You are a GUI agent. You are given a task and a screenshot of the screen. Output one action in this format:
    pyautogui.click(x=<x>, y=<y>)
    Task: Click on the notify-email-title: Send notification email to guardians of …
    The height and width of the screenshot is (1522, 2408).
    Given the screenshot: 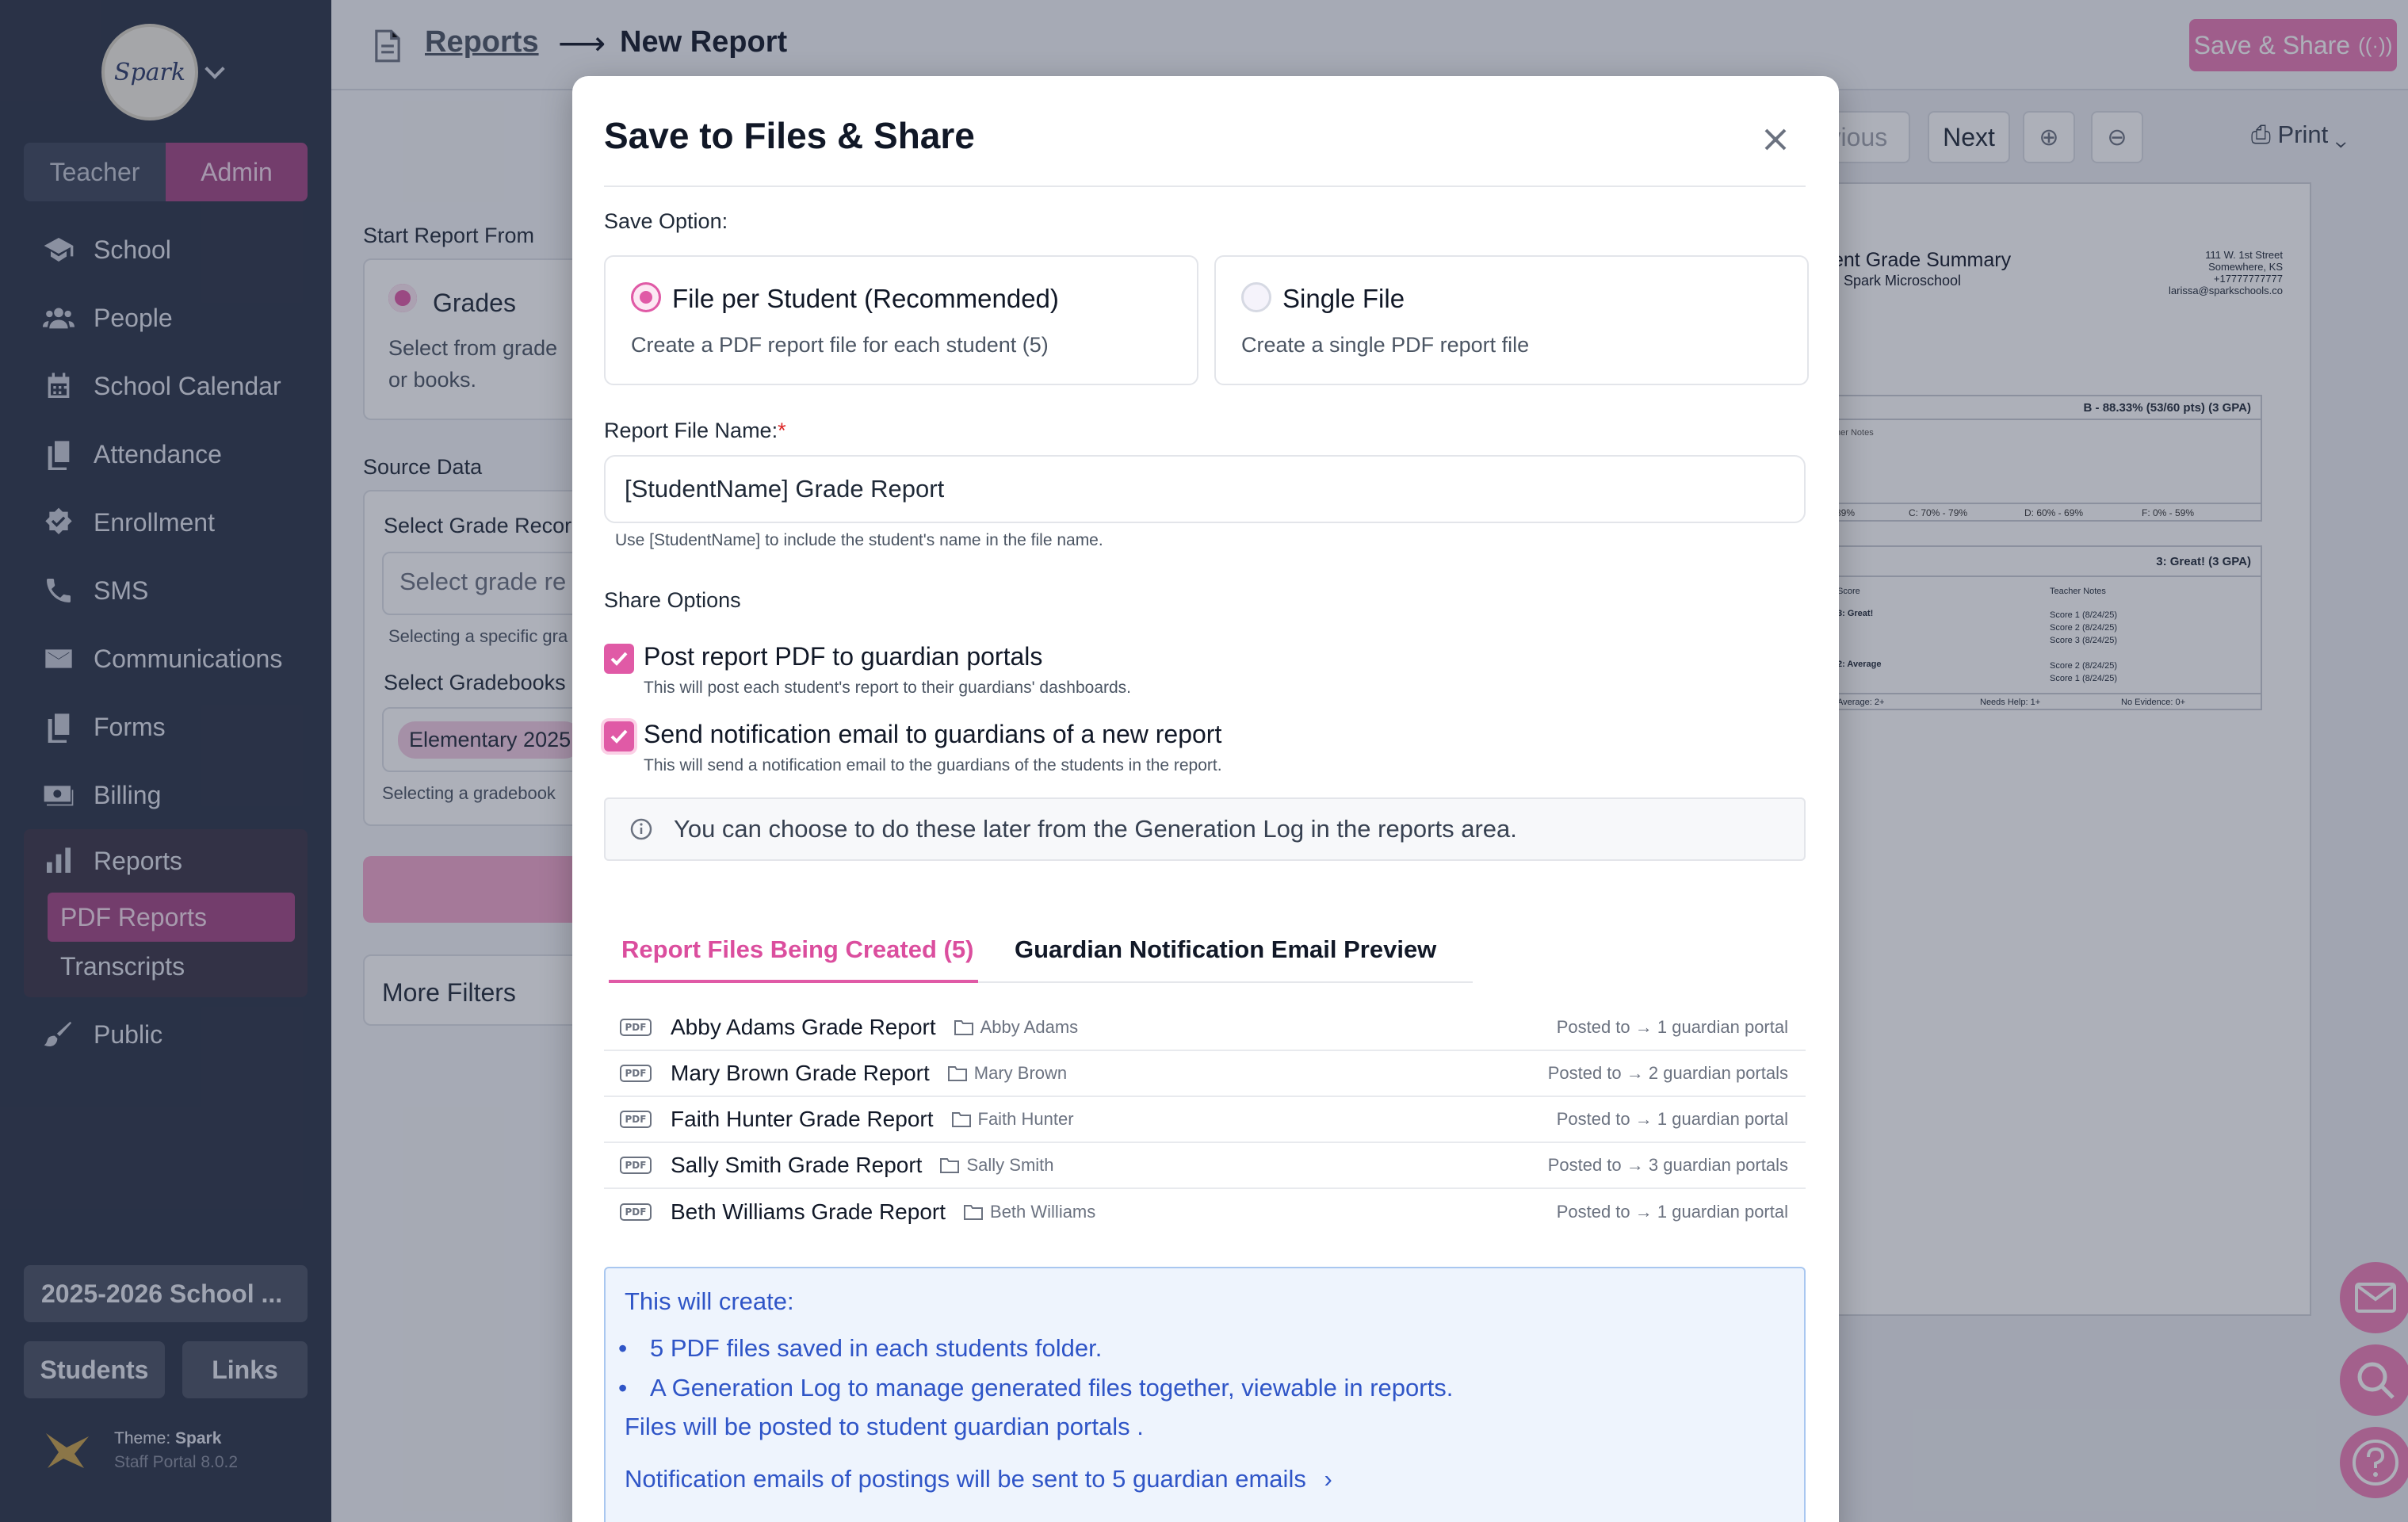 What is the action you would take?
    pyautogui.click(x=933, y=734)
    